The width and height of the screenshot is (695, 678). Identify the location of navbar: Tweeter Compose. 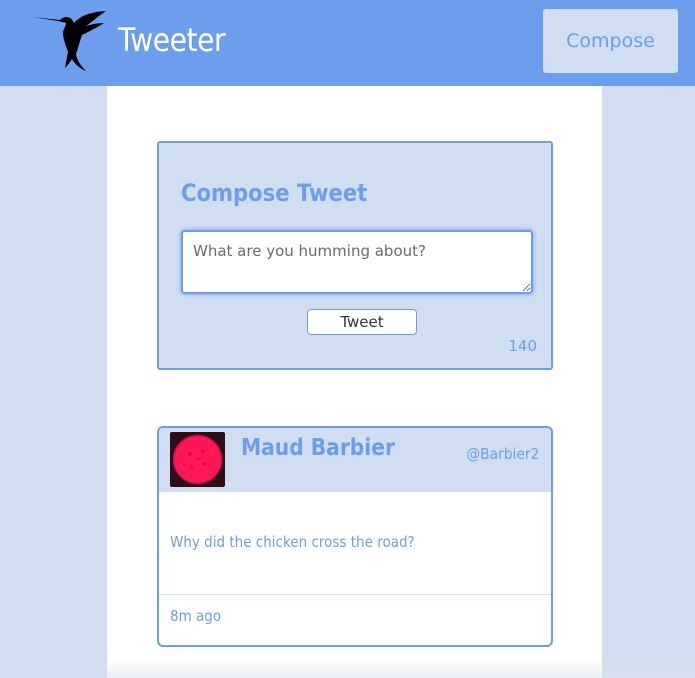
(347, 43).